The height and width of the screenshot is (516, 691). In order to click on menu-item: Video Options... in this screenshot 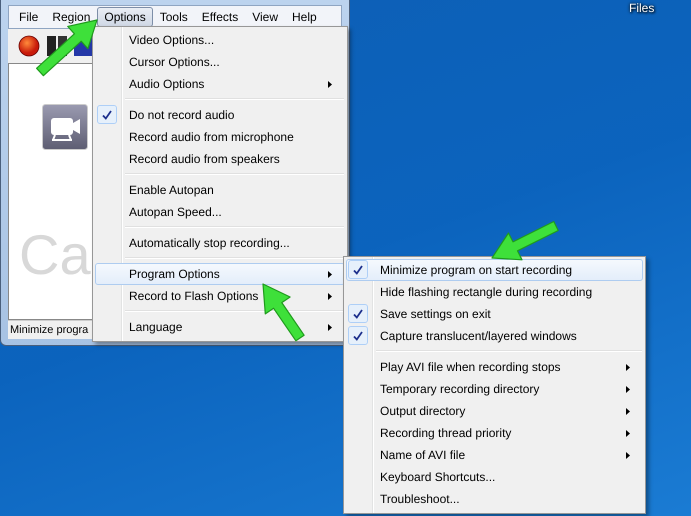, I will do `click(220, 40)`.